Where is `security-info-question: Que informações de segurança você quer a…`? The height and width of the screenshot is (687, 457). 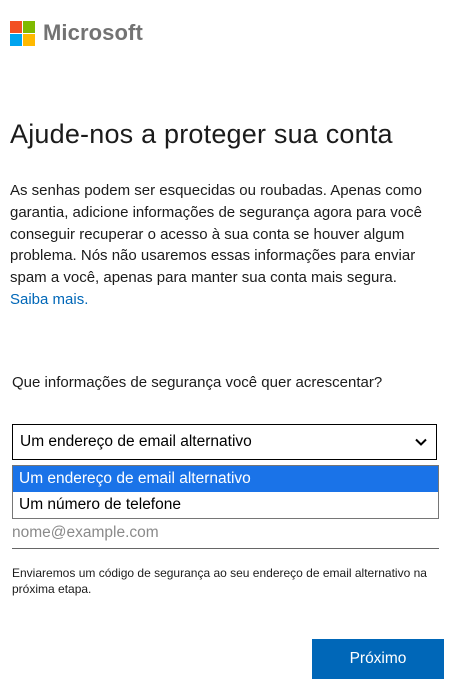
security-info-question: Que informações de segurança você quer a… is located at coordinates (197, 382).